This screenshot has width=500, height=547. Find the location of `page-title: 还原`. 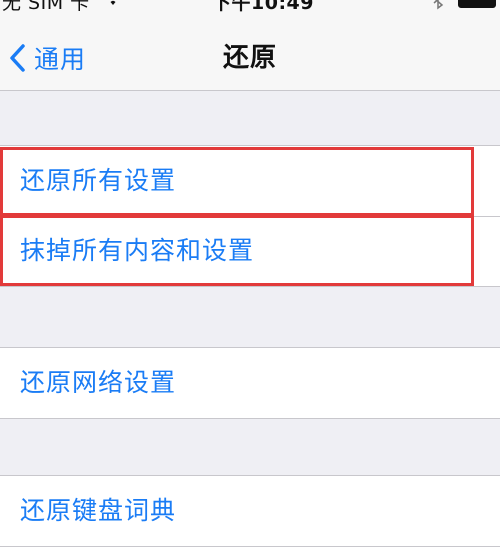

page-title: 还原 is located at coordinates (249, 58).